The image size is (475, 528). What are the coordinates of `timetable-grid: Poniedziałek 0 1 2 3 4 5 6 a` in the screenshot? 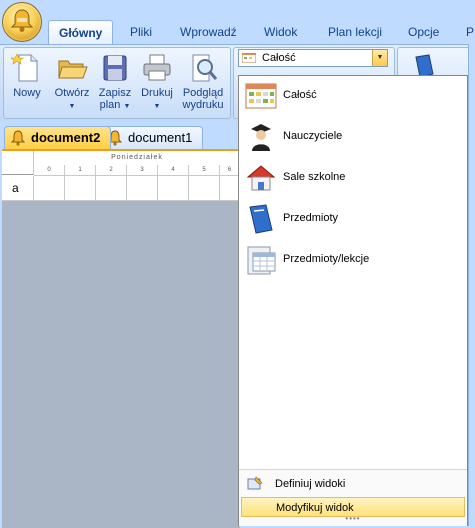 It's located at (121, 176).